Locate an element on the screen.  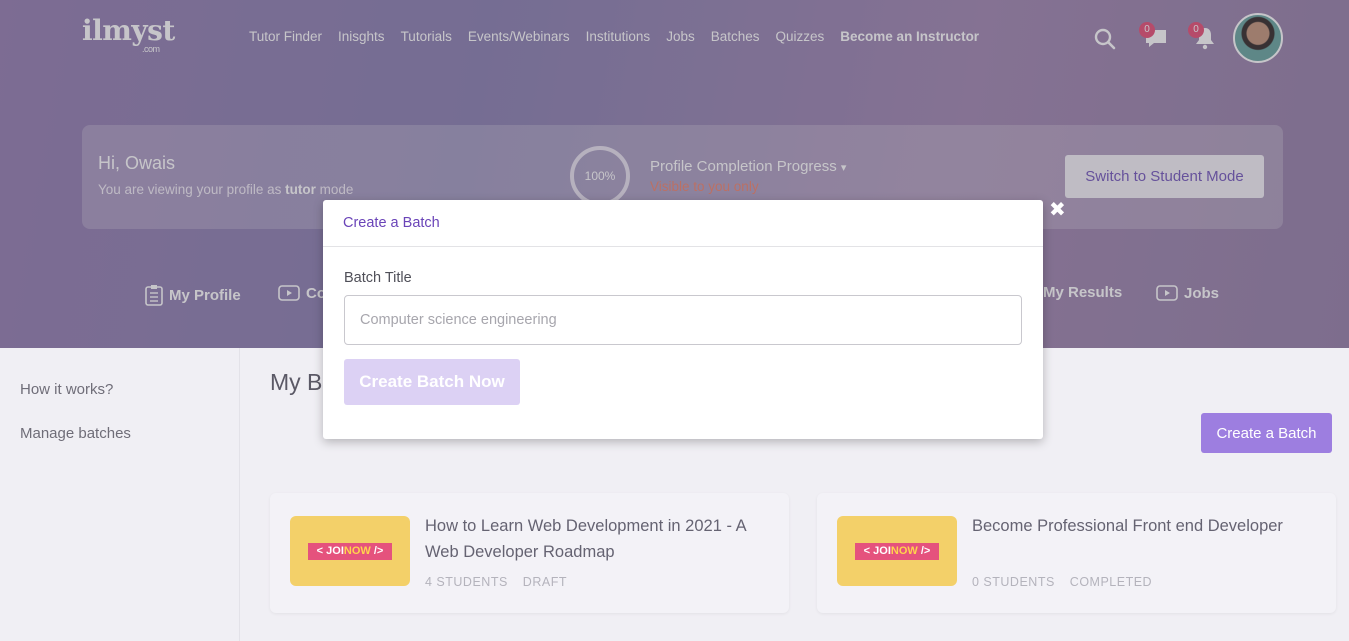
batch-title-input is located at coordinates (683, 320).